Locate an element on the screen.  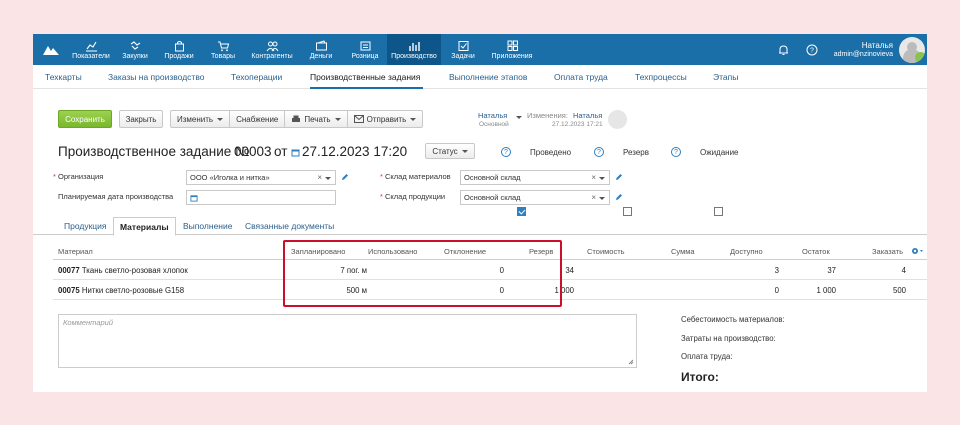
money-icon is located at coordinates (321, 44).